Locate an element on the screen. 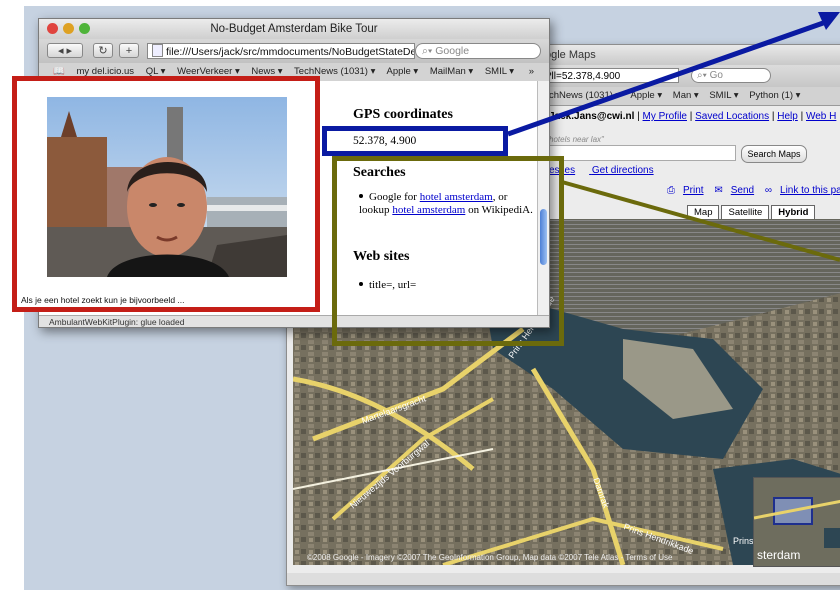  blue-arrow-head is located at coordinates (829, 21).